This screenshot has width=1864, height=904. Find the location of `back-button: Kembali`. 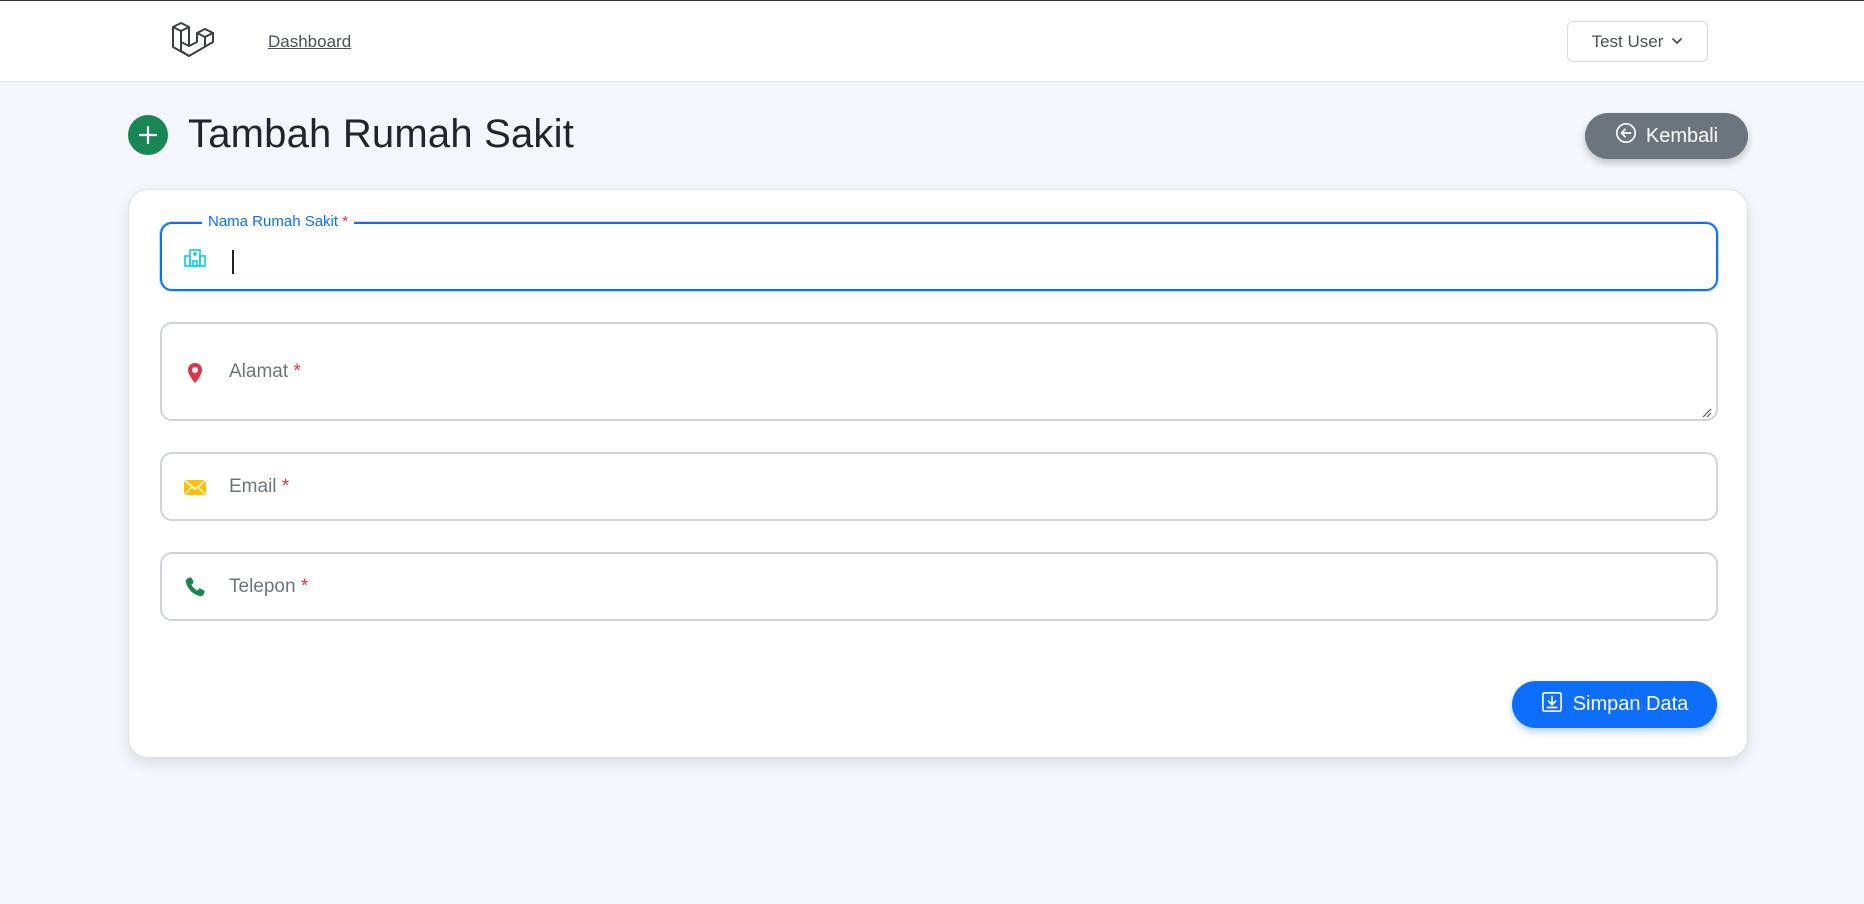

back-button: Kembali is located at coordinates (1666, 136).